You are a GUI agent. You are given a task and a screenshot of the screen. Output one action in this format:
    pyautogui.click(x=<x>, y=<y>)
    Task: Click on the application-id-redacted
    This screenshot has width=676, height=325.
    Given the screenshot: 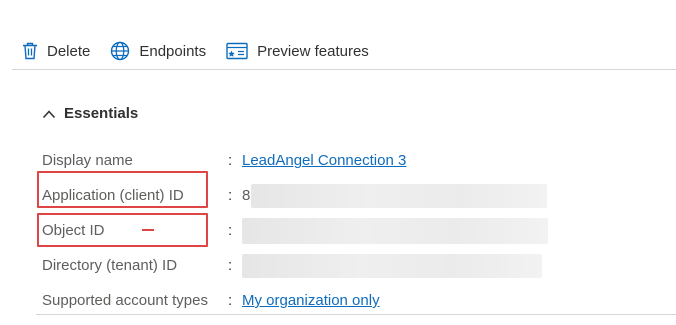 What is the action you would take?
    pyautogui.click(x=399, y=195)
    